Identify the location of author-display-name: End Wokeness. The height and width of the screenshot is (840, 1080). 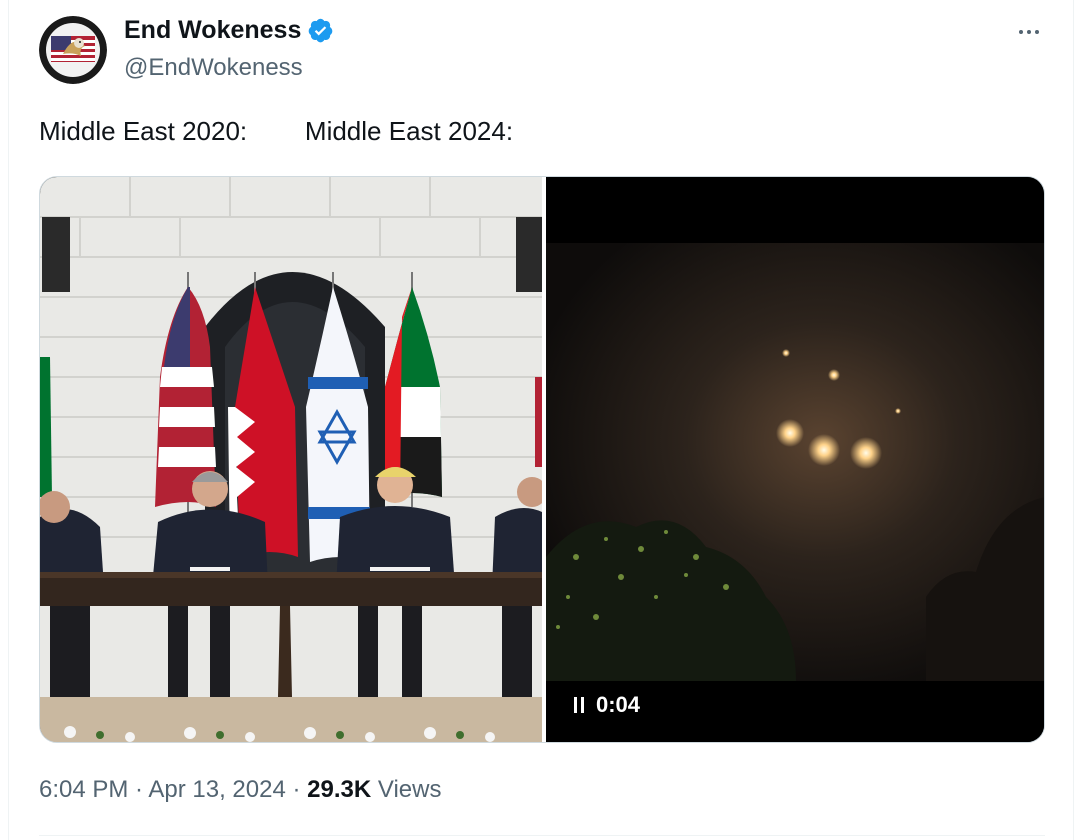
(229, 30).